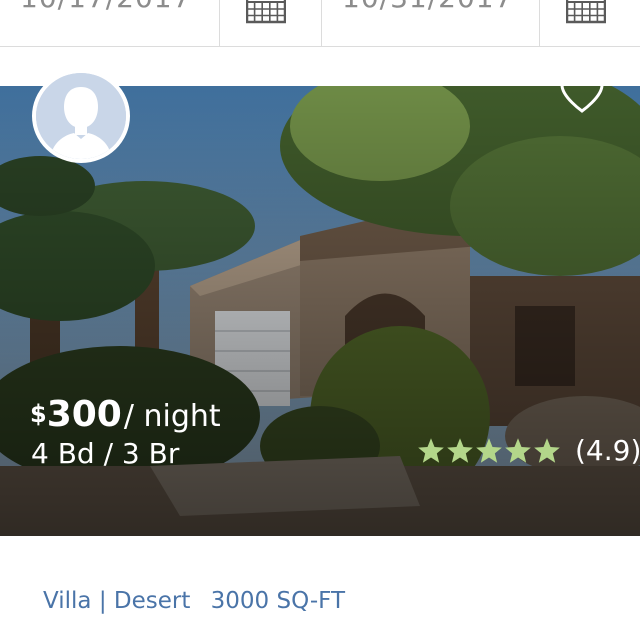 This screenshot has width=640, height=640. I want to click on rating-value: (4.9), so click(607, 450).